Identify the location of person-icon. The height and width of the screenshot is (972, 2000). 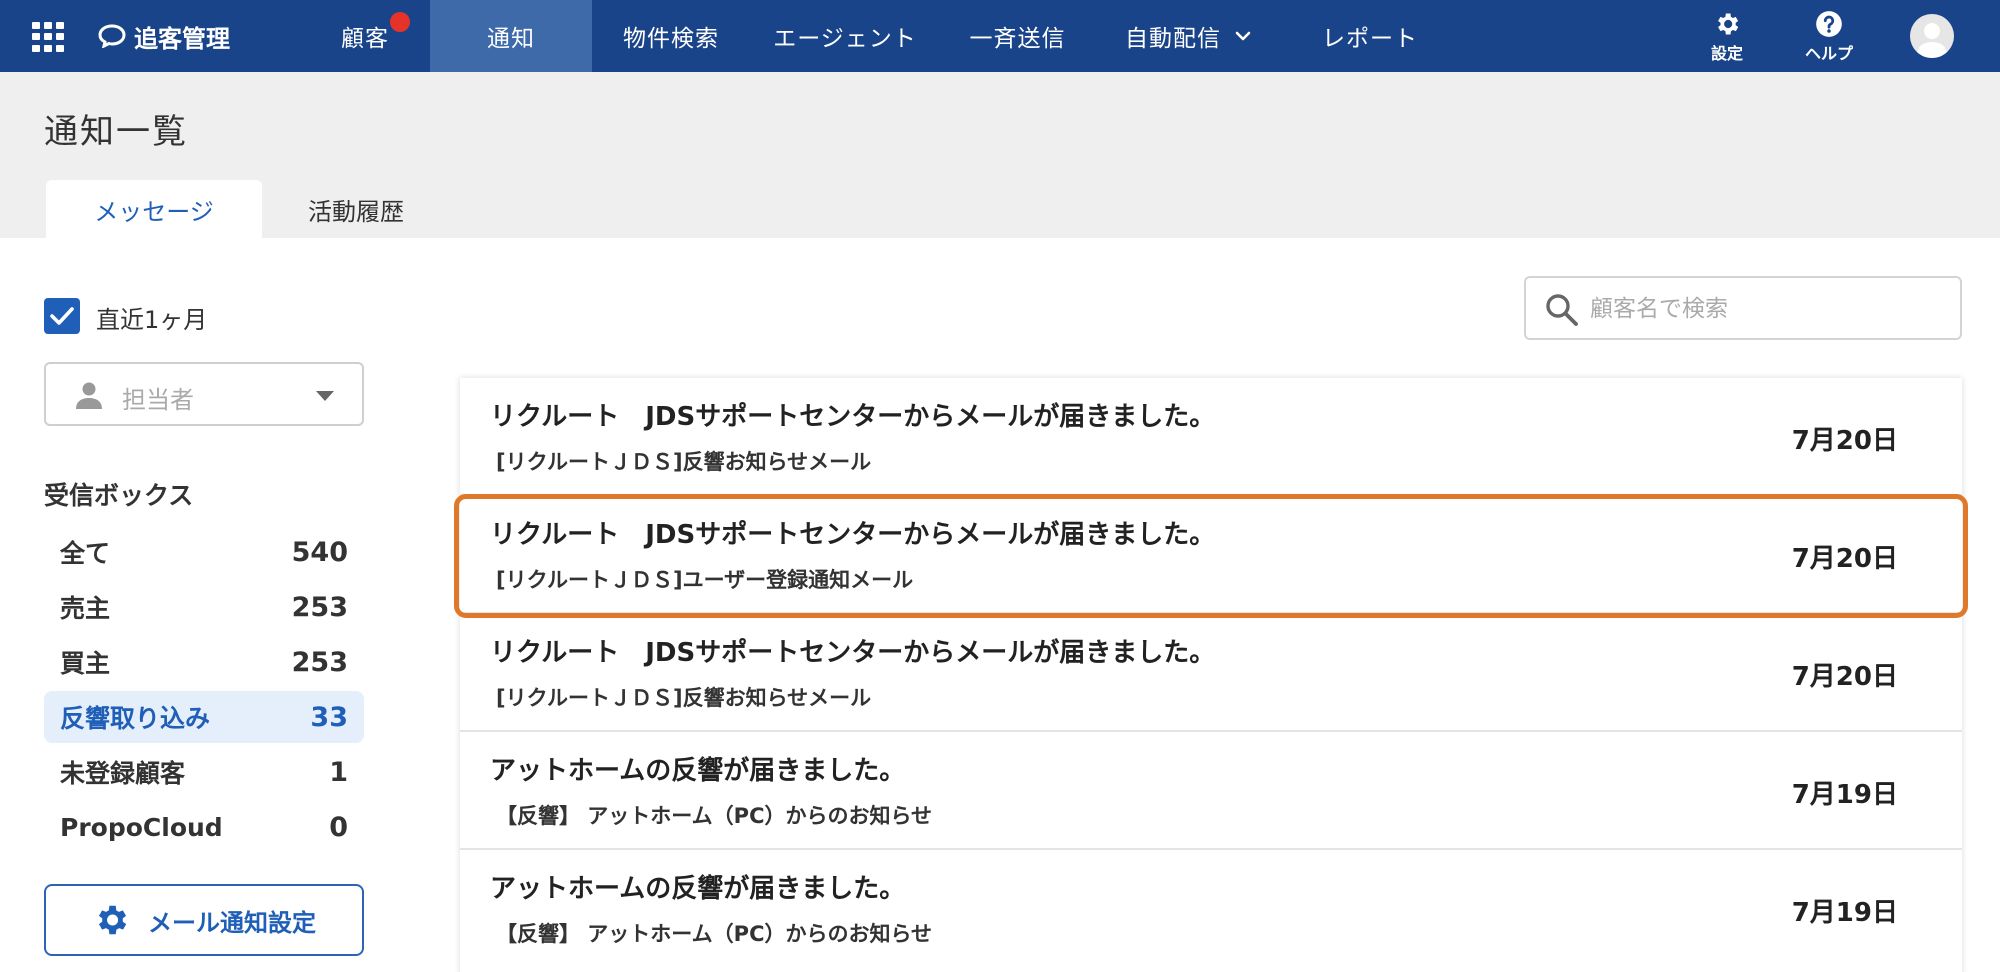
(89, 395).